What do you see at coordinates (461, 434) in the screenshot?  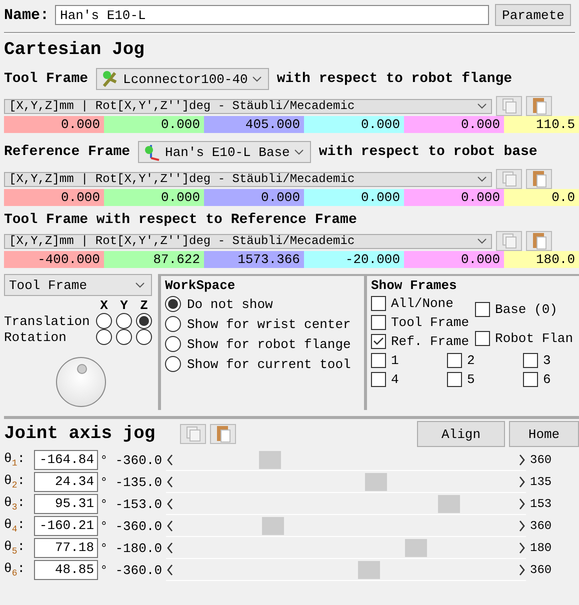 I see `align-button: Align` at bounding box center [461, 434].